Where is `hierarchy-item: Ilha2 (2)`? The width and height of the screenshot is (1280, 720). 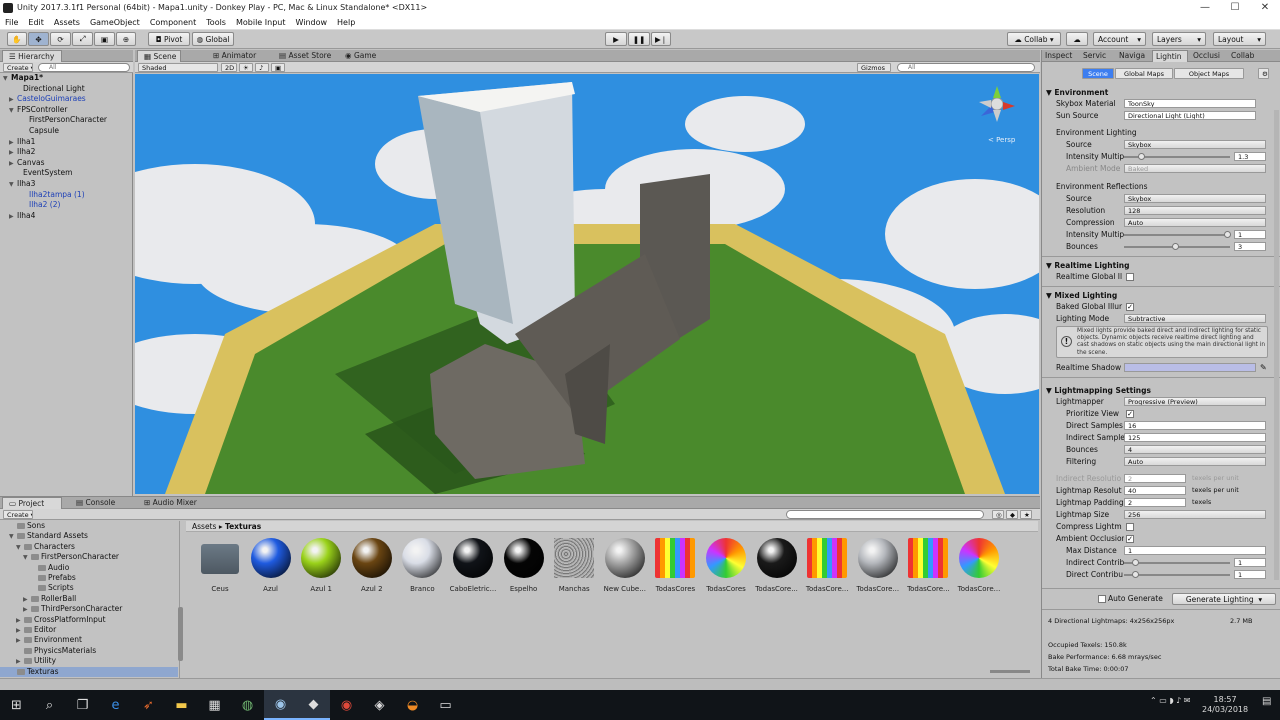
hierarchy-item: Ilha2 (2) is located at coordinates (66, 205).